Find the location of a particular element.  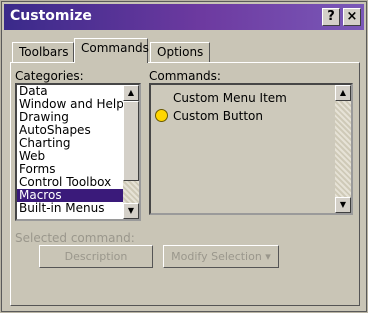

tab-toolbars: Toolbars is located at coordinates (43, 52).